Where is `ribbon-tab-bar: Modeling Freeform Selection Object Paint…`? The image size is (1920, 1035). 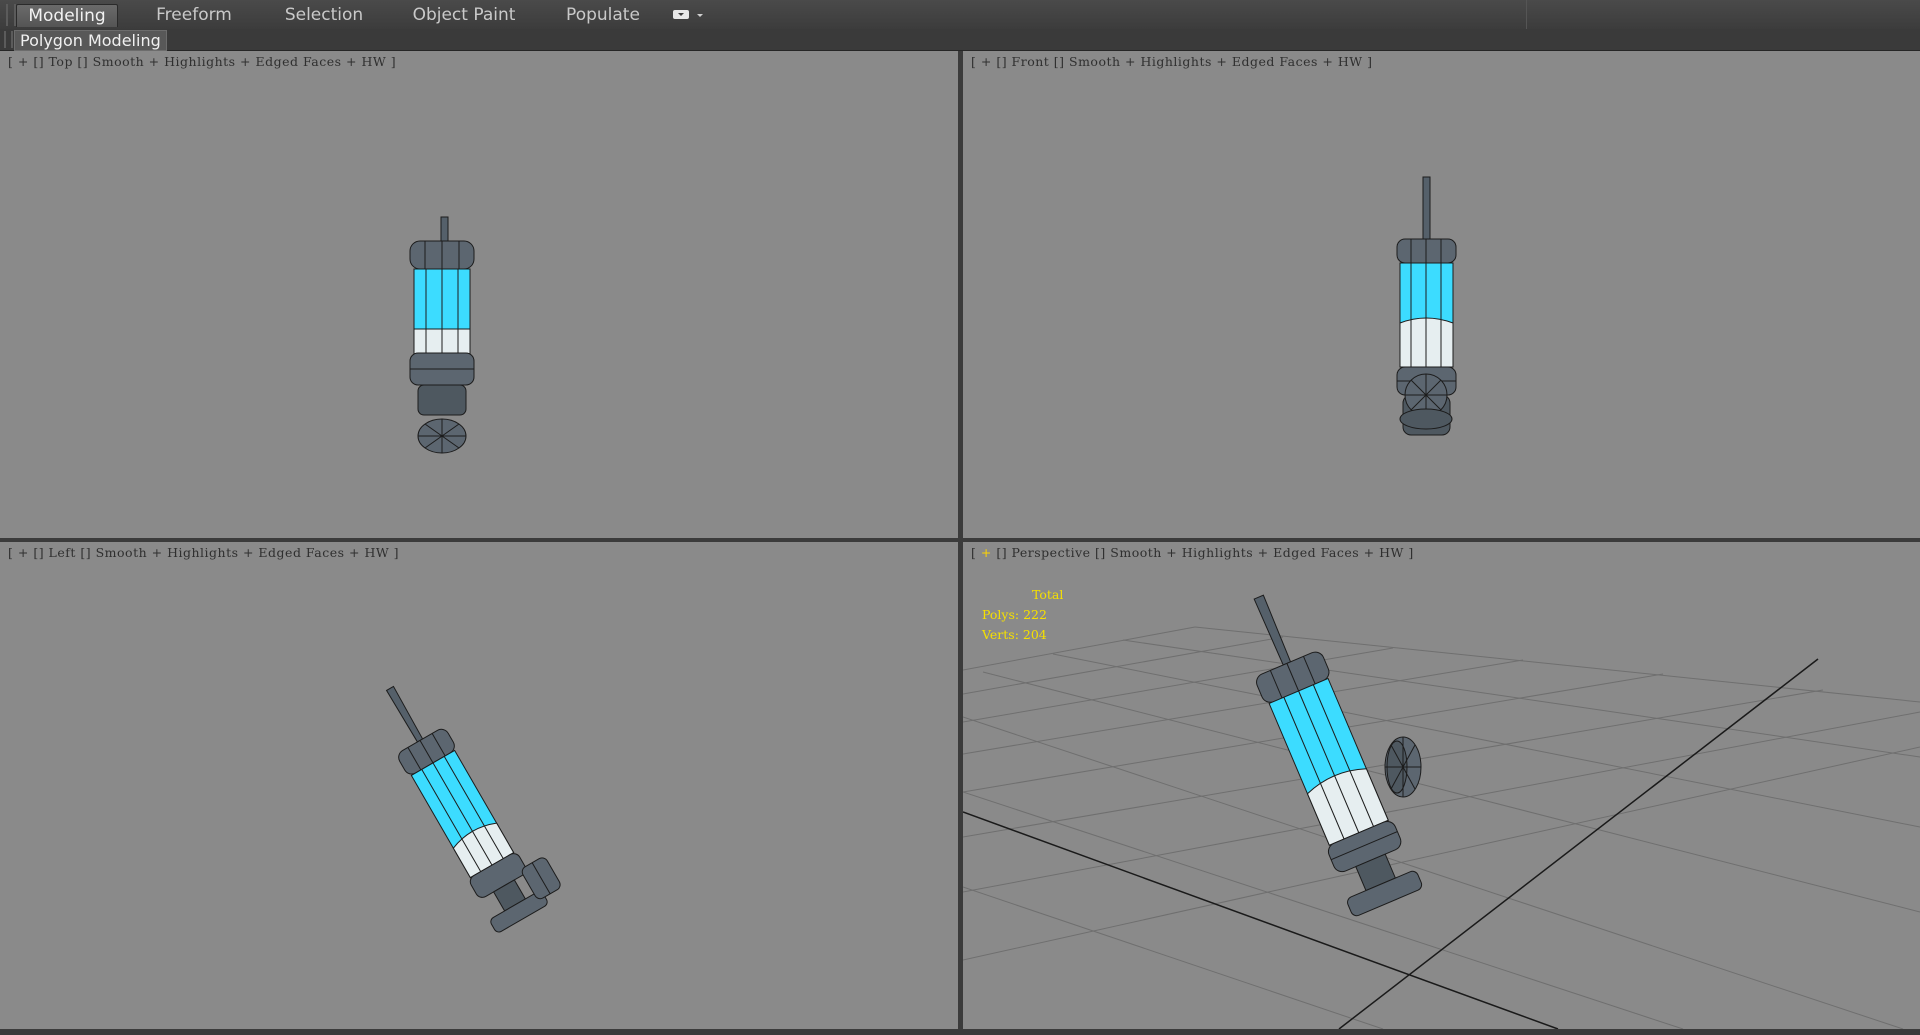
ribbon-tab-bar: Modeling Freeform Selection Object Paint… is located at coordinates (960, 15).